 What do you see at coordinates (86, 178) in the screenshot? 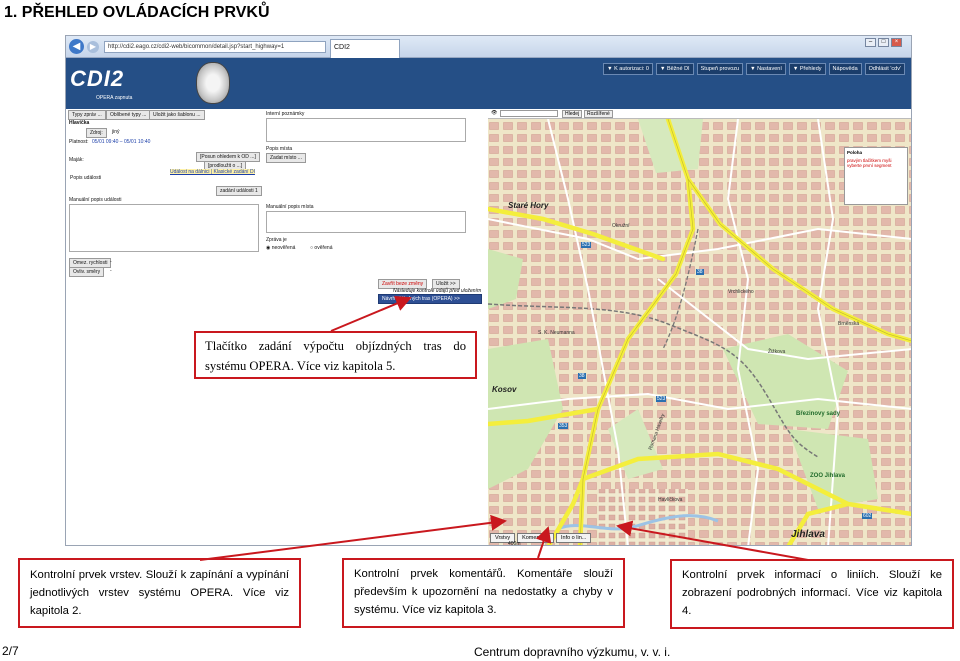
I see `event-description-label: Popis události` at bounding box center [86, 178].